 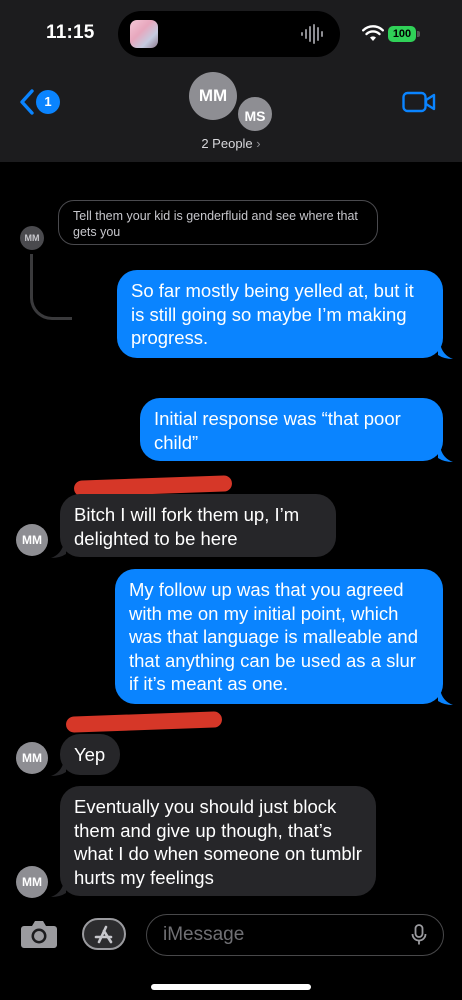 What do you see at coordinates (227, 143) in the screenshot?
I see `people-count: 2 People` at bounding box center [227, 143].